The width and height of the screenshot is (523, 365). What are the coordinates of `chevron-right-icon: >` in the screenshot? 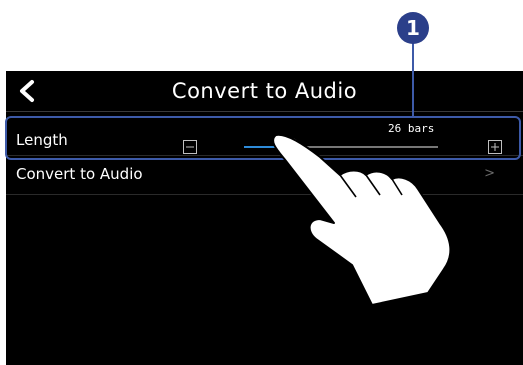 It's located at (489, 173).